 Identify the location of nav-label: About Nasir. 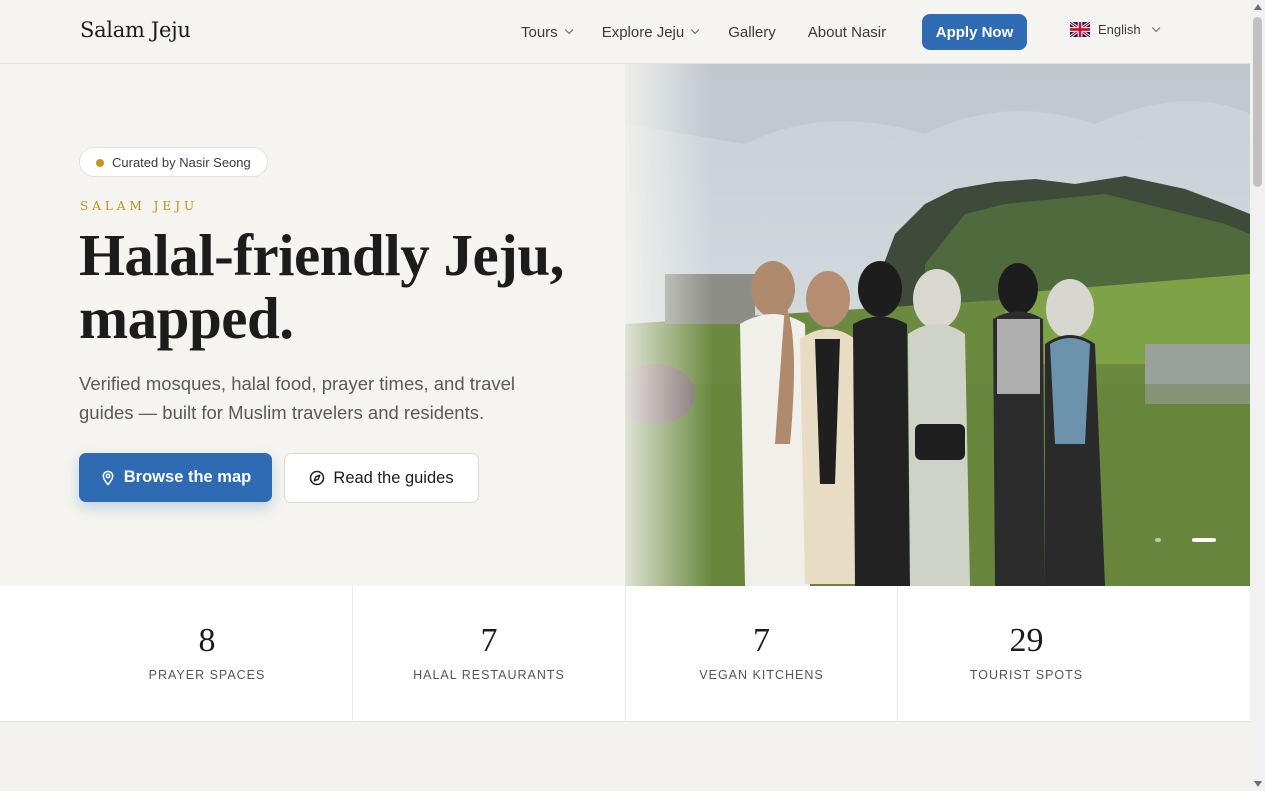
(847, 32).